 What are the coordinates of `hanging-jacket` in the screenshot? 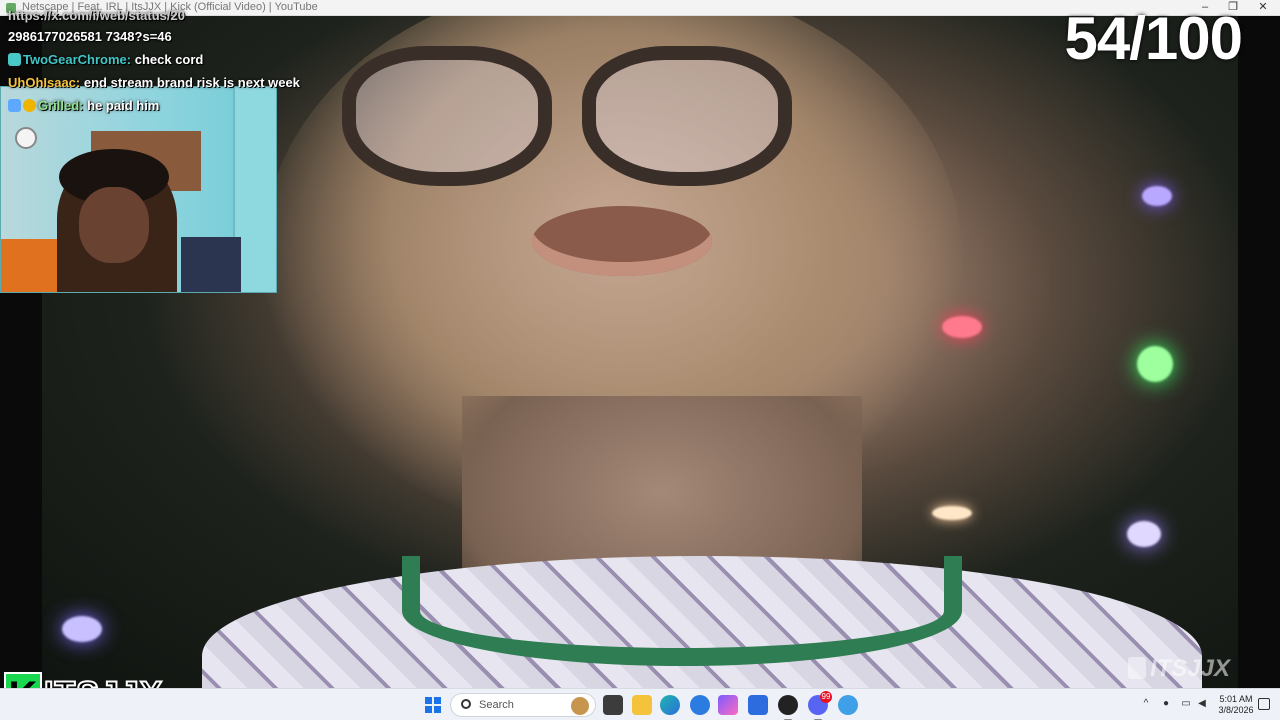 It's located at (211, 264).